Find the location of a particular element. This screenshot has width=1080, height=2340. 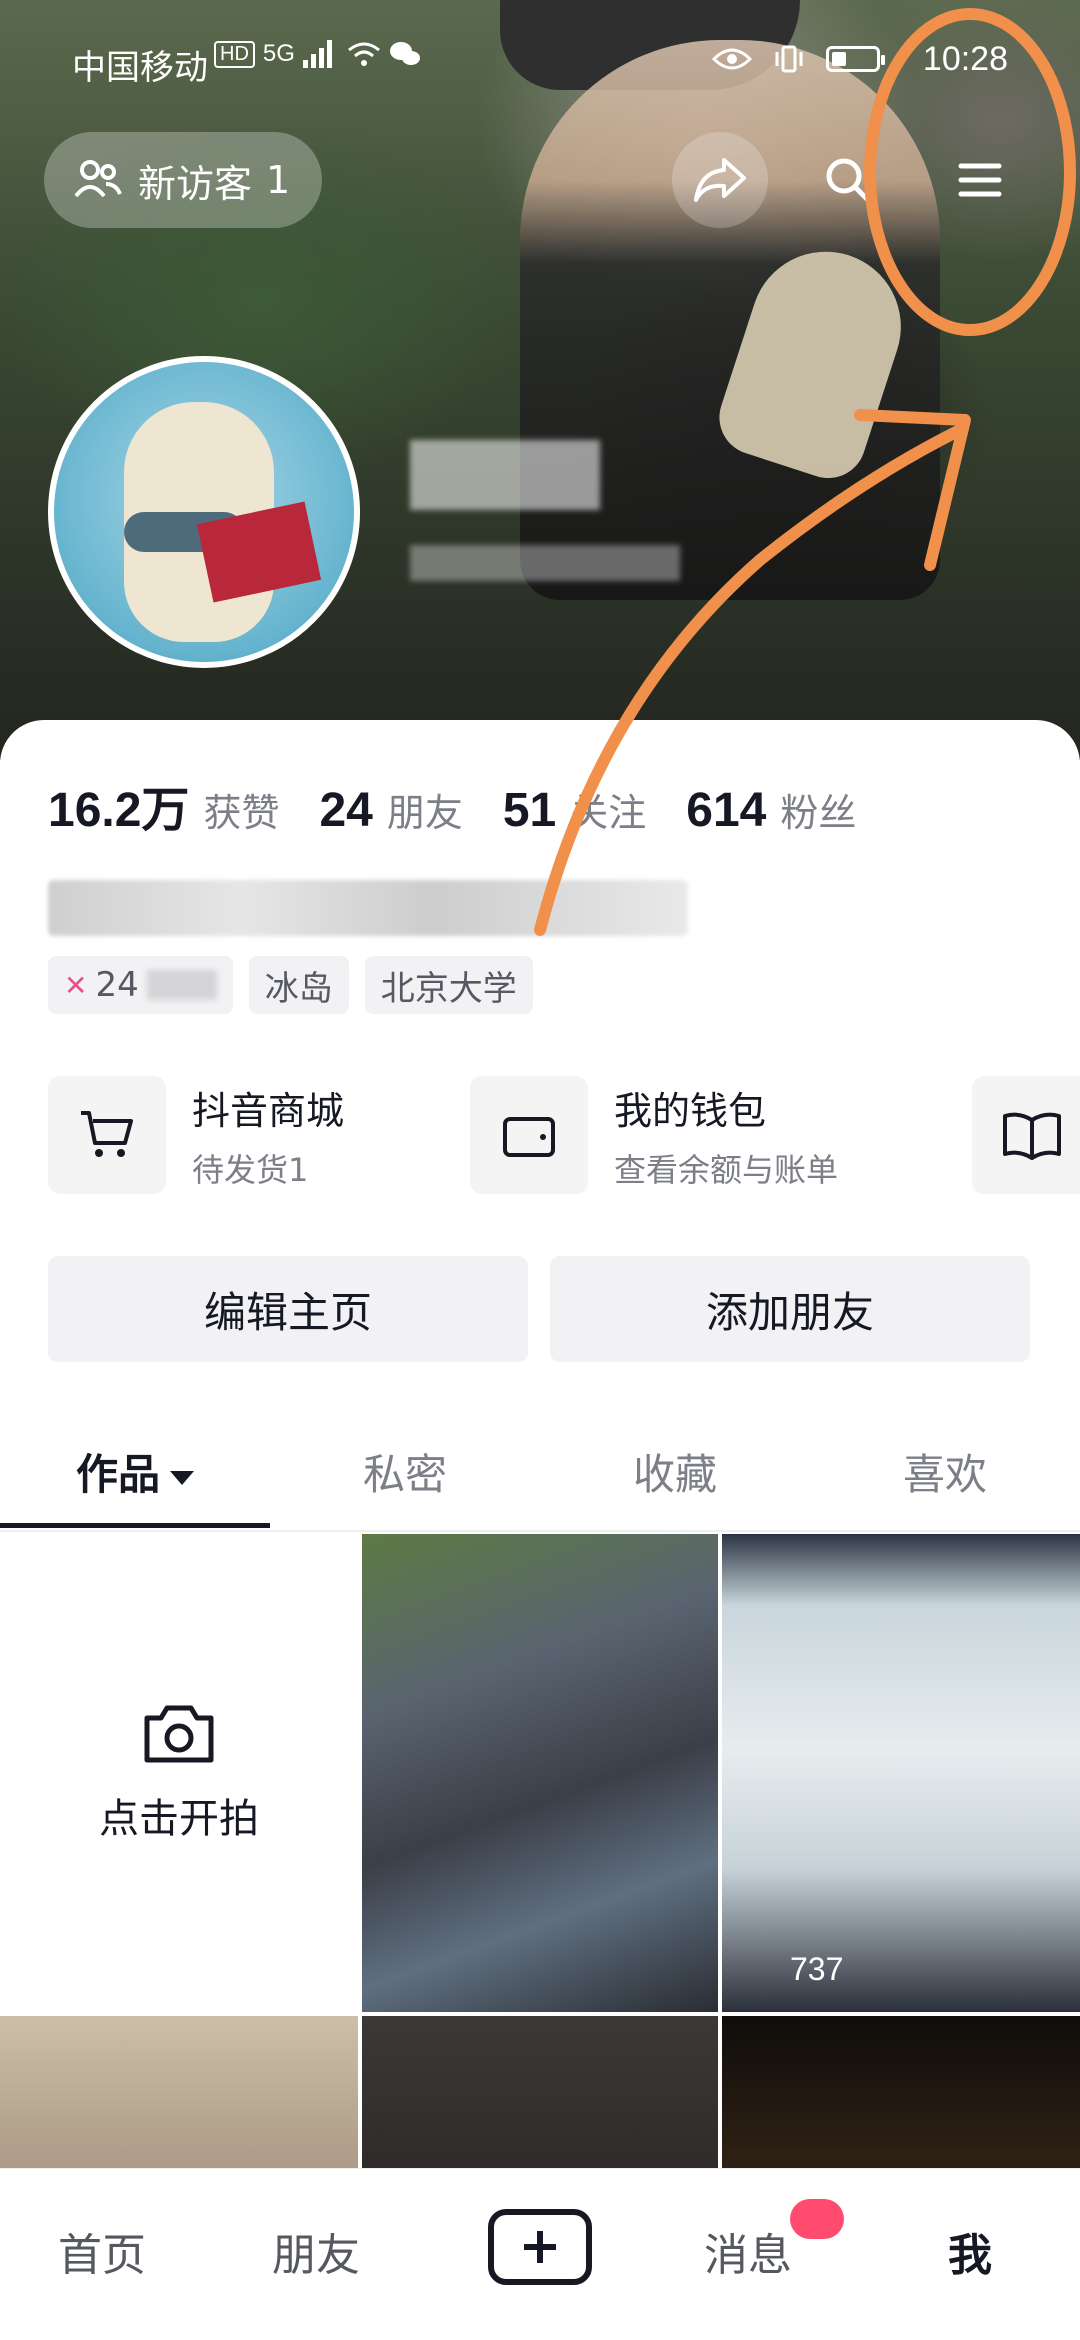

bottom-nav: 首页 朋友 消息 我 is located at coordinates (540, 2254).